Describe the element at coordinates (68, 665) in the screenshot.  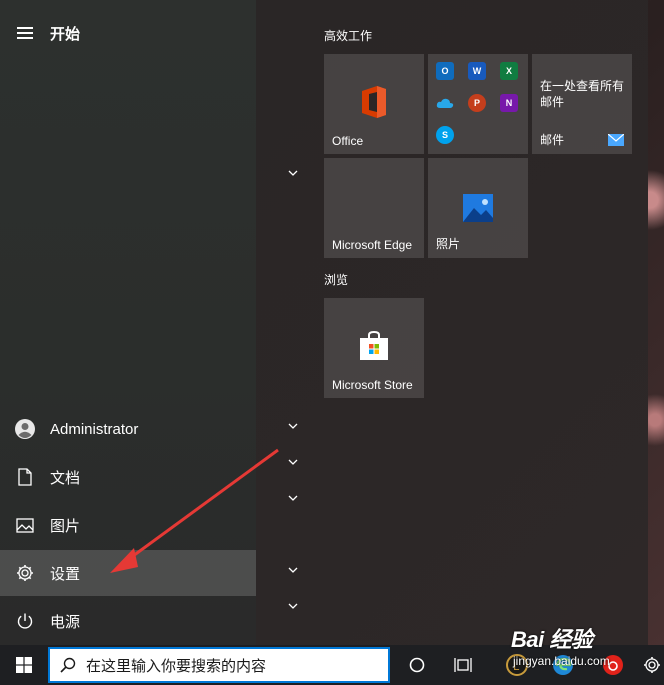
I see `search-icon` at that location.